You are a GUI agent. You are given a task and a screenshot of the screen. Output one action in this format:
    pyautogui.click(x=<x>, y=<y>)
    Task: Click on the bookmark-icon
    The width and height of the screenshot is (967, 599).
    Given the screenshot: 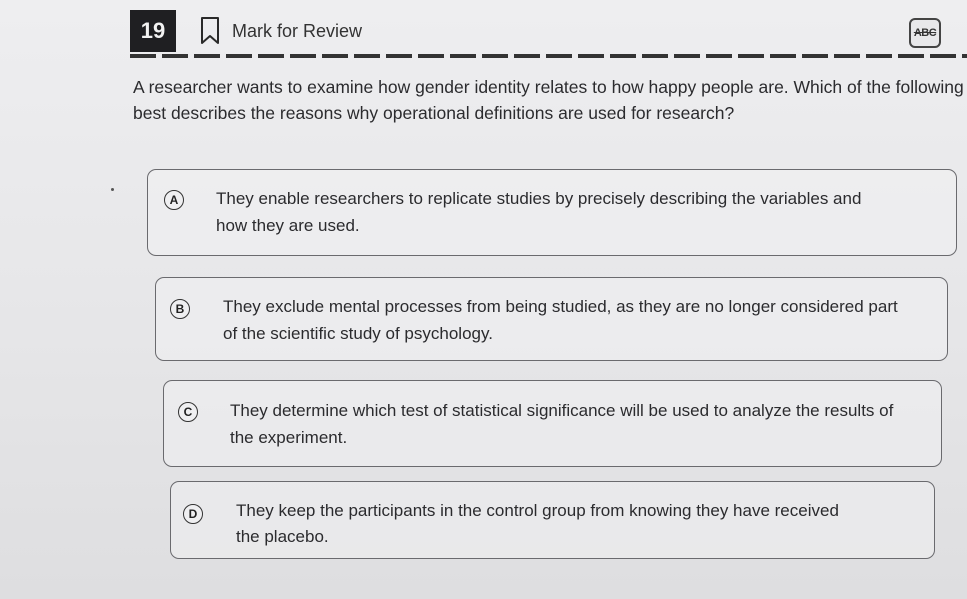 What is the action you would take?
    pyautogui.click(x=210, y=31)
    